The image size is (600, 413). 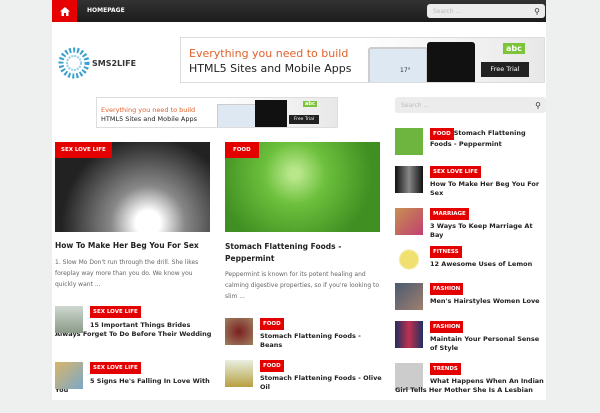 I want to click on thumbnail-hairstyles, so click(x=409, y=296).